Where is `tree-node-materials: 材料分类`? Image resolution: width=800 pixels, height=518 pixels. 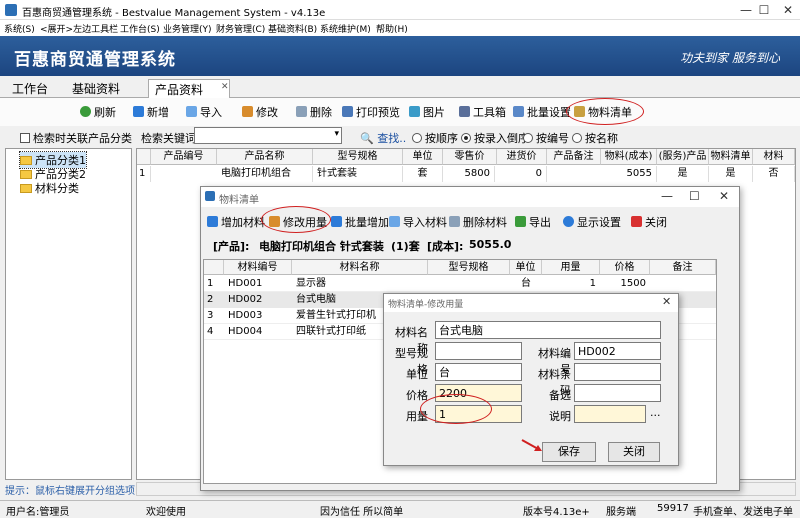
tree-node-materials: 材料分类 is located at coordinates (49, 188).